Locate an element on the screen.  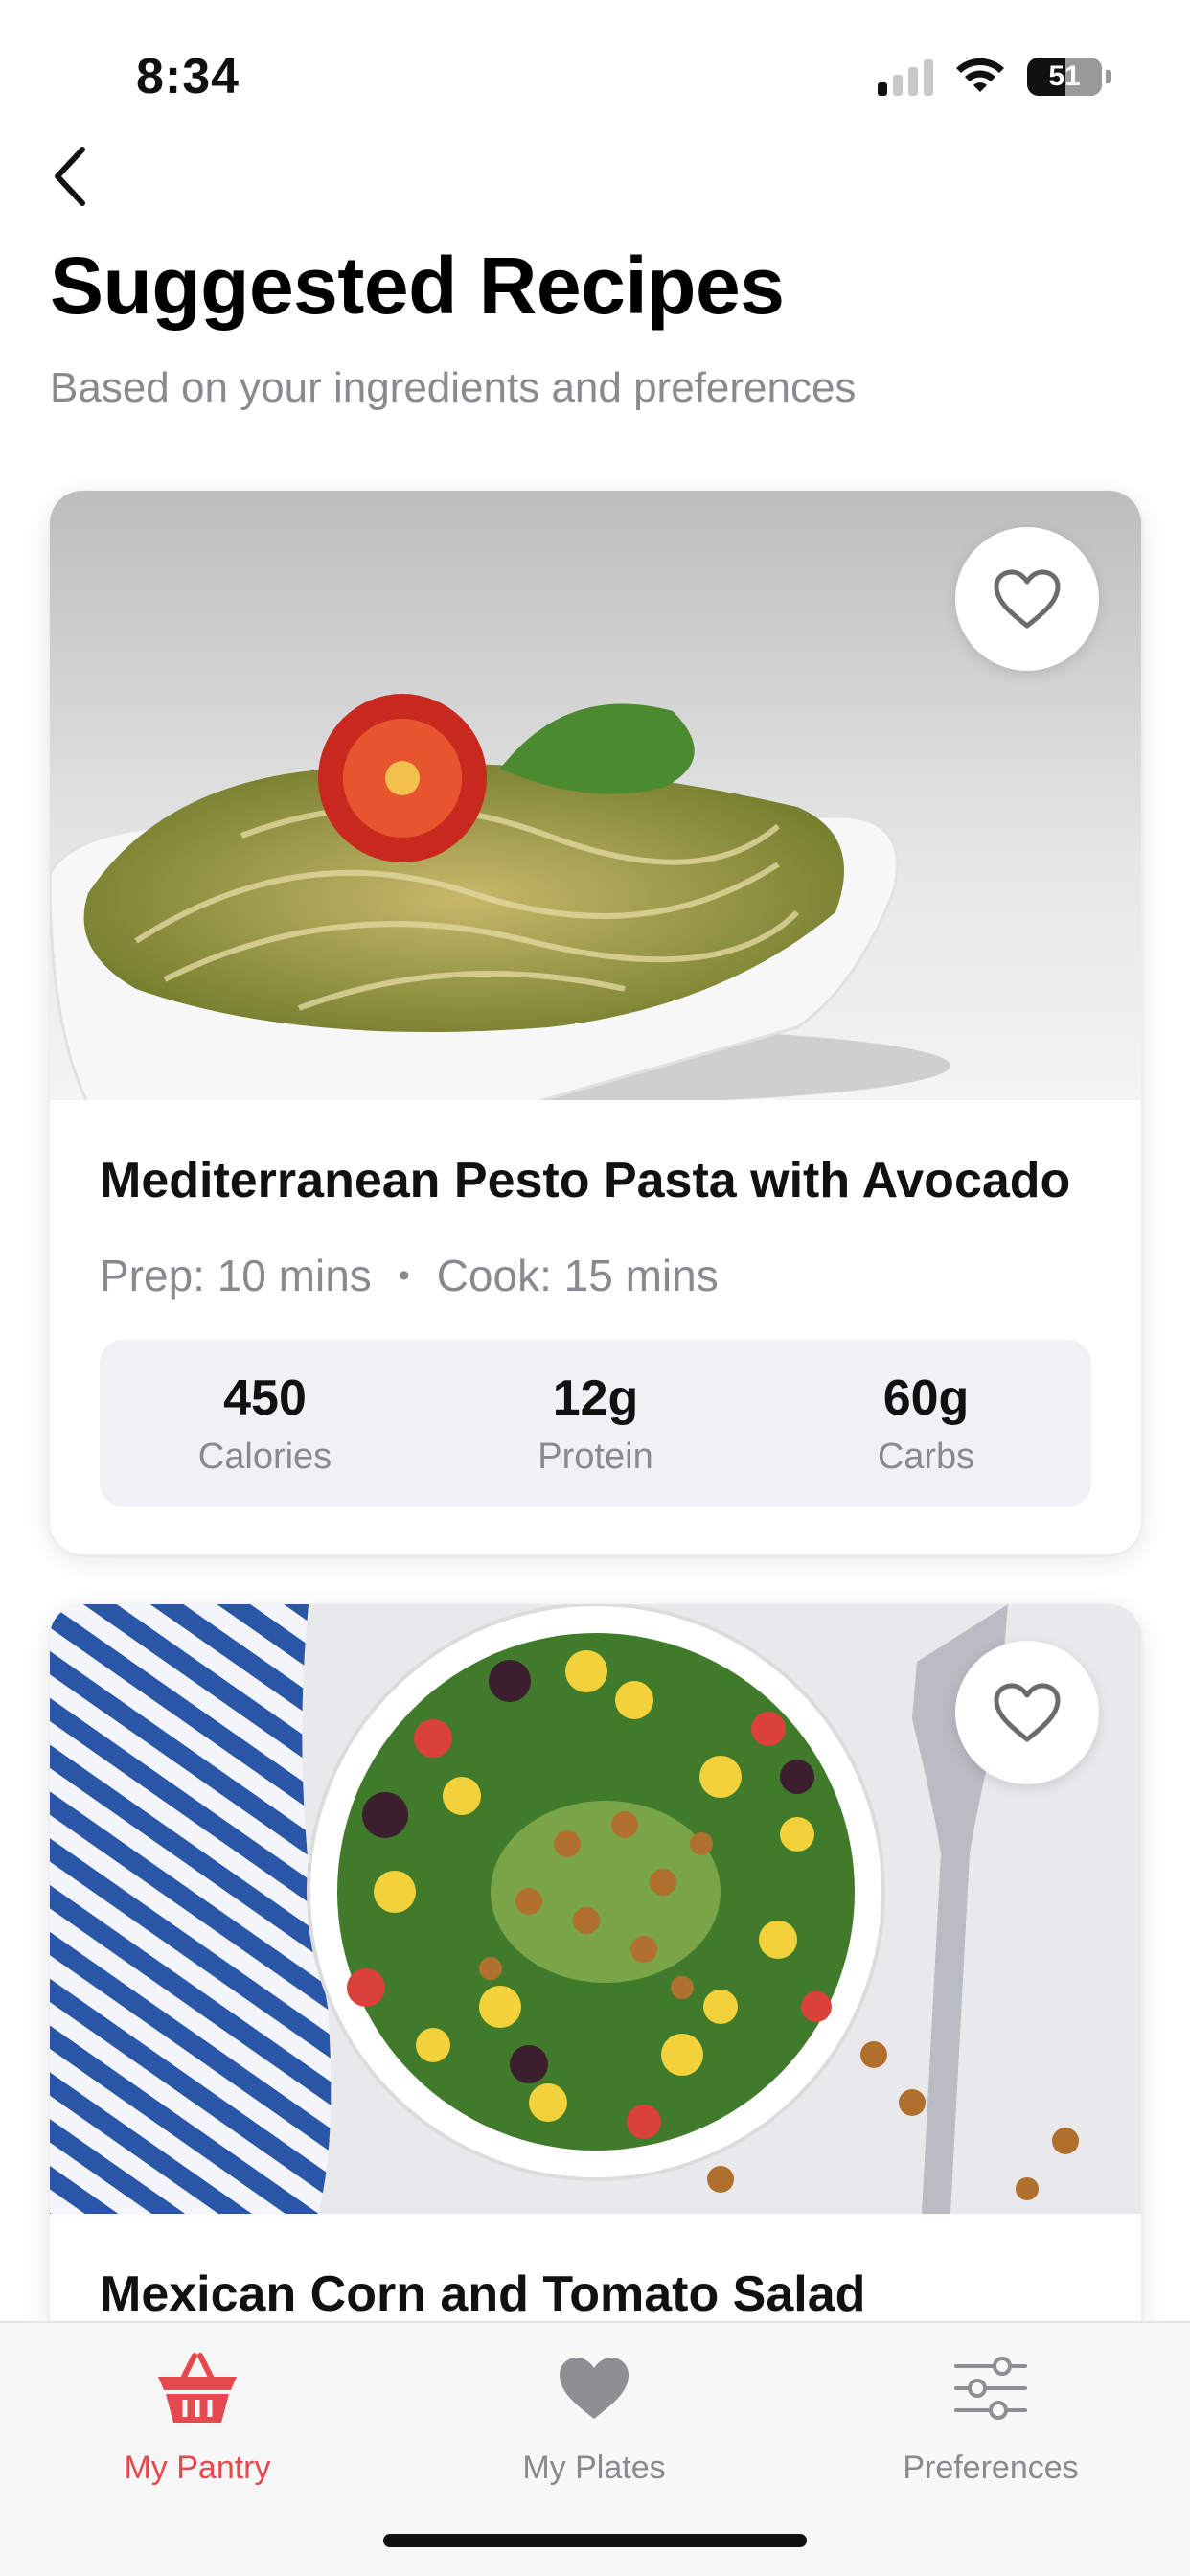
wifi-icon is located at coordinates (980, 75).